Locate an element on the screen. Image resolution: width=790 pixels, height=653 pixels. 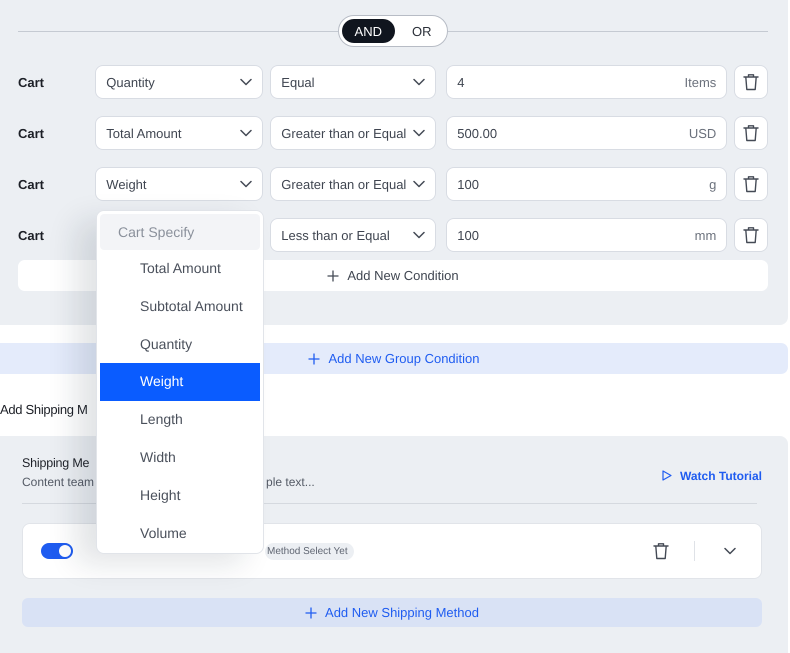
description-text: Content team is located at coordinates (58, 482).